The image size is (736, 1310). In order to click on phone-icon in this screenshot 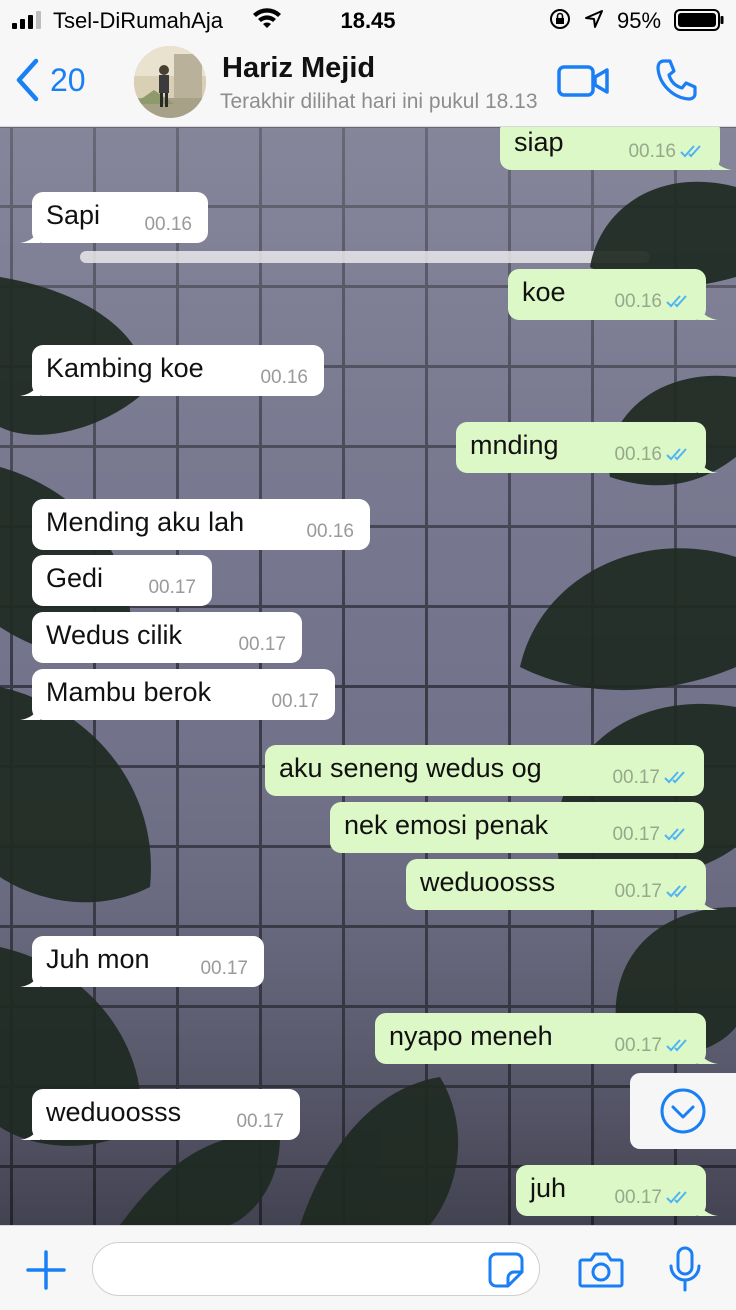, I will do `click(676, 80)`.